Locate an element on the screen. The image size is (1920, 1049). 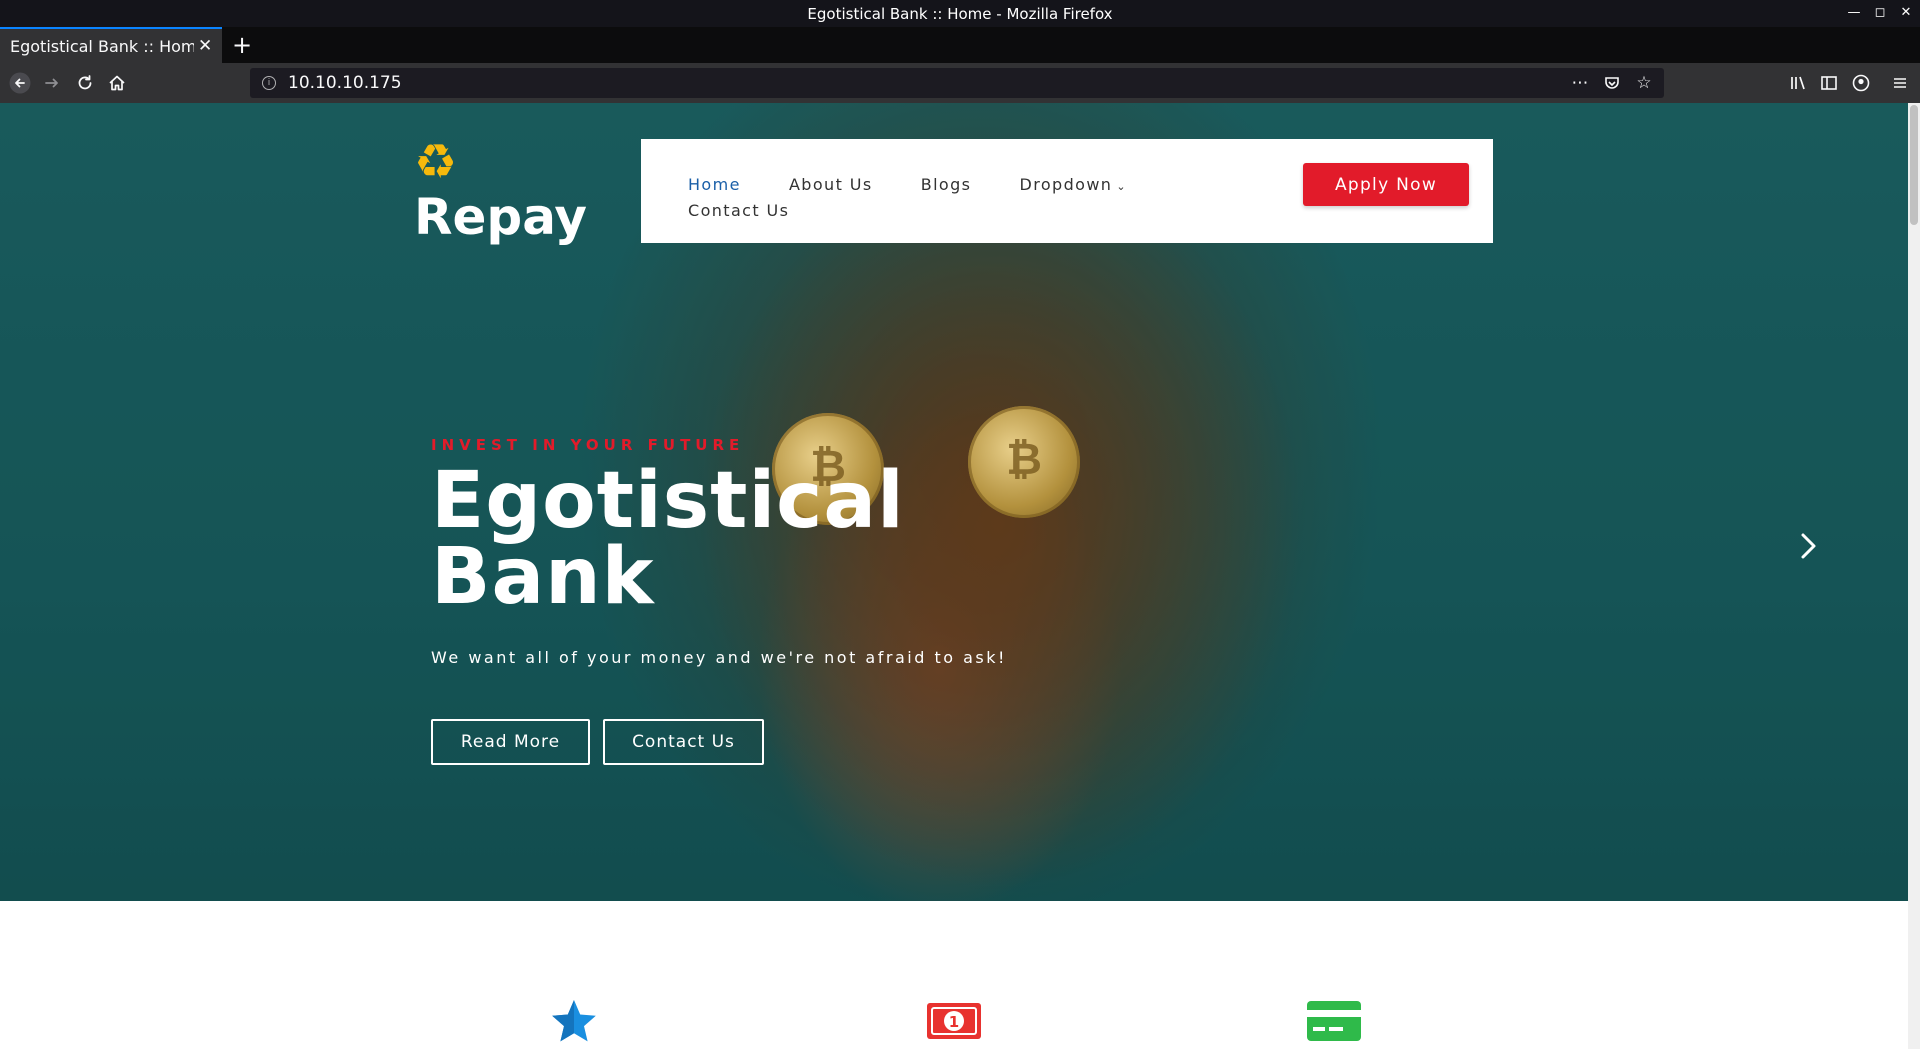
credit-card-icon is located at coordinates (1334, 1021).